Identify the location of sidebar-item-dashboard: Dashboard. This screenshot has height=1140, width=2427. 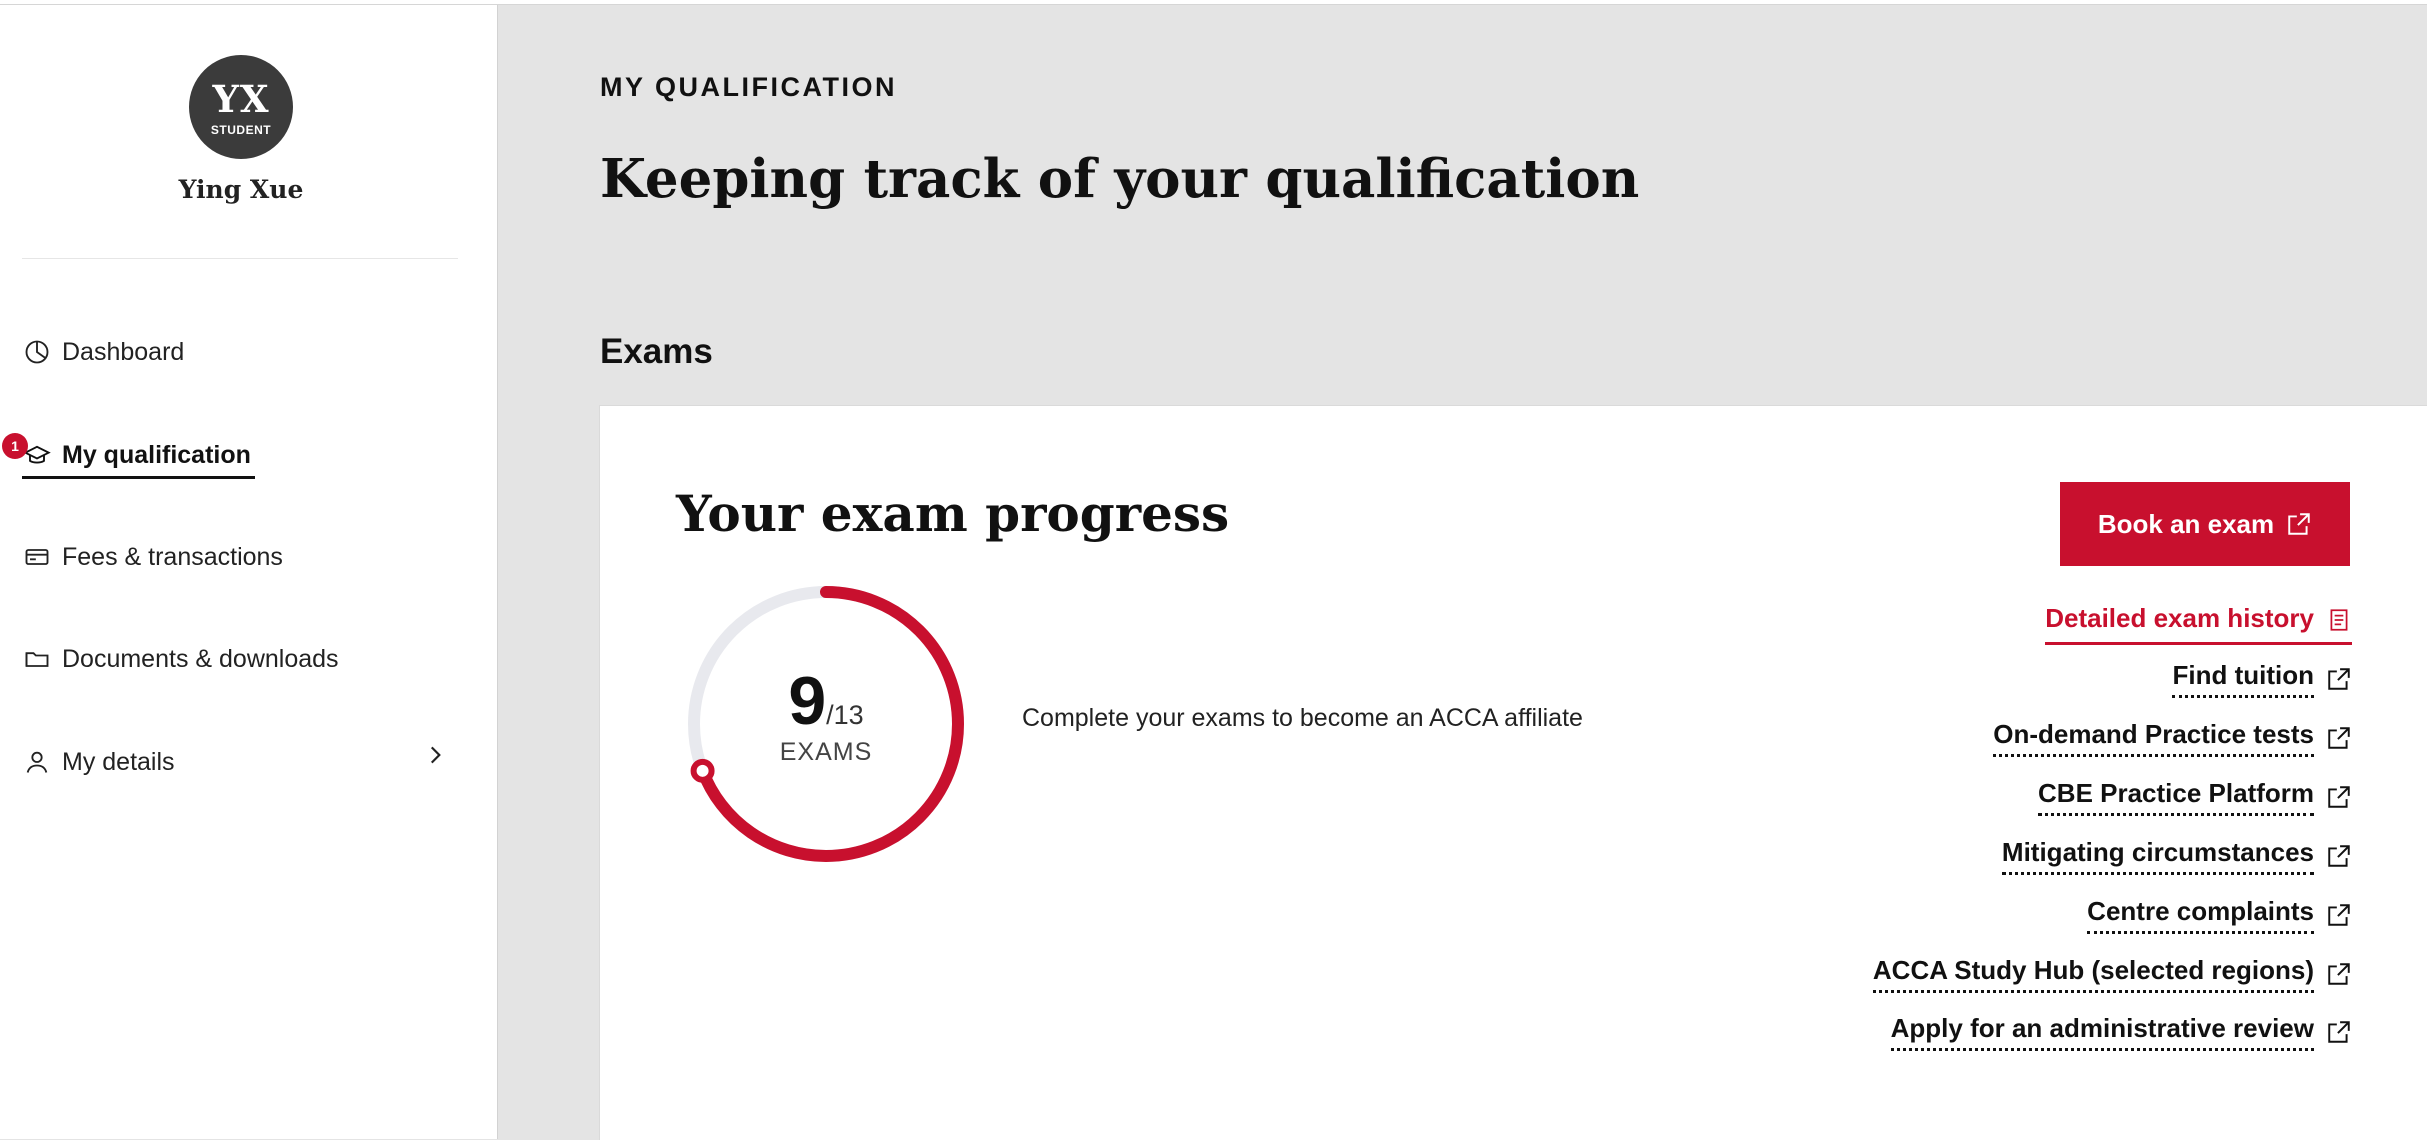
(103, 352).